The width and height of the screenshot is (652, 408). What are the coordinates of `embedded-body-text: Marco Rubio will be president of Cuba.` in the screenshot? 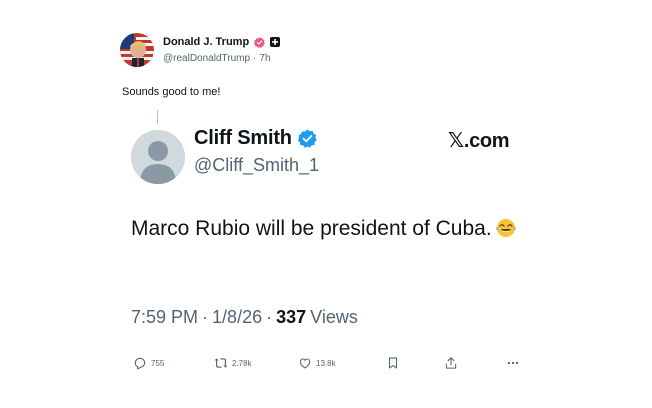 It's located at (311, 228).